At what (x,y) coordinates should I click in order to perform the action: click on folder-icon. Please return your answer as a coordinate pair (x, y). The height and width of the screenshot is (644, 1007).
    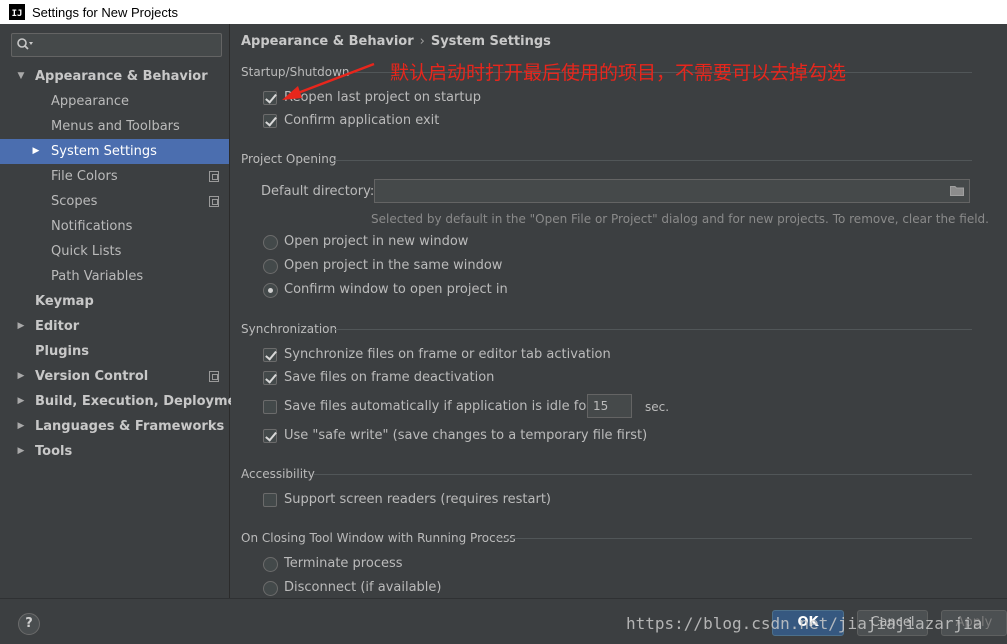
    Looking at the image, I should click on (957, 190).